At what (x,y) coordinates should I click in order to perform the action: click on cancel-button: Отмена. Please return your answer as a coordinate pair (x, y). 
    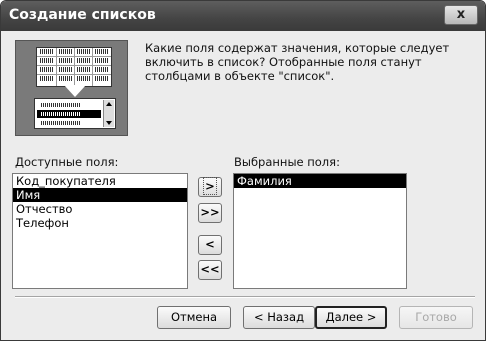
    Looking at the image, I should click on (194, 317).